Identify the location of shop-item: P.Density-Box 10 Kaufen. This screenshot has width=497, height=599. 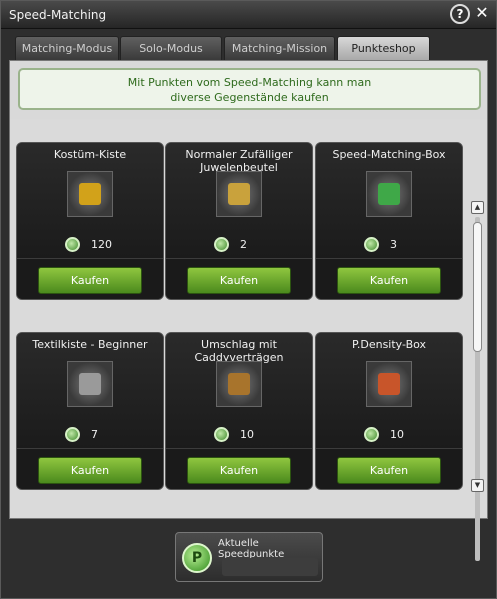
(389, 411).